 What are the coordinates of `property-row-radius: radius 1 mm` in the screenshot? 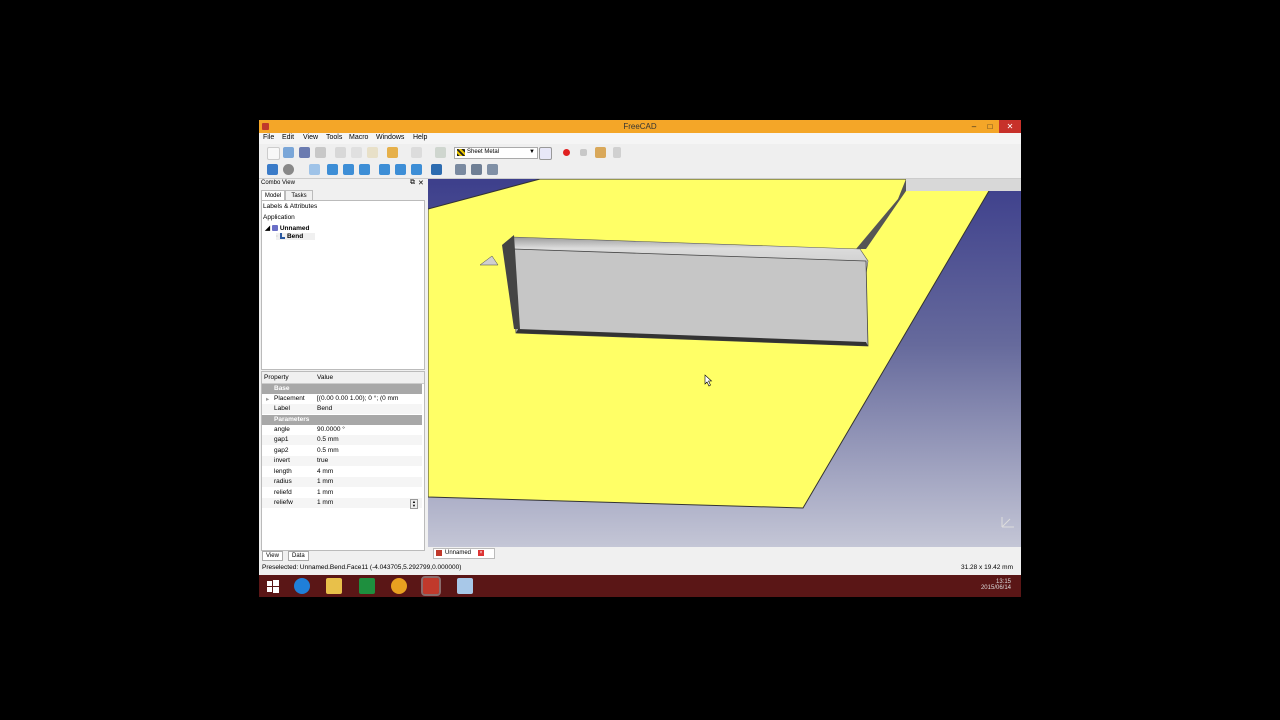 It's located at (342, 482).